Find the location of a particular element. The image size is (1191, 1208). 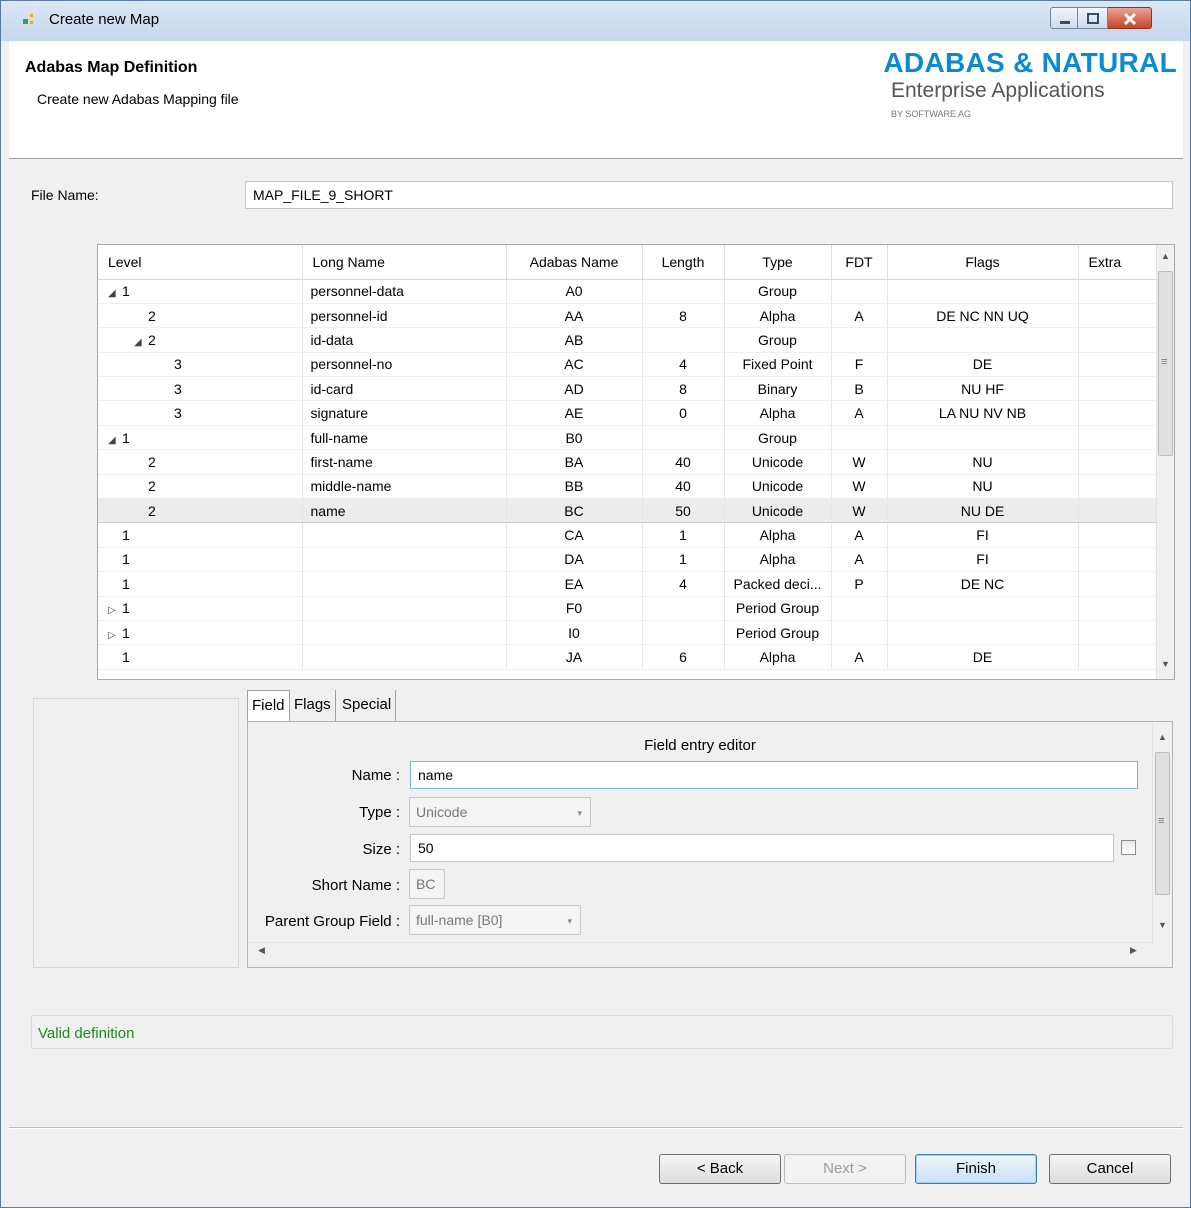

minimize-icon is located at coordinates (1065, 22).